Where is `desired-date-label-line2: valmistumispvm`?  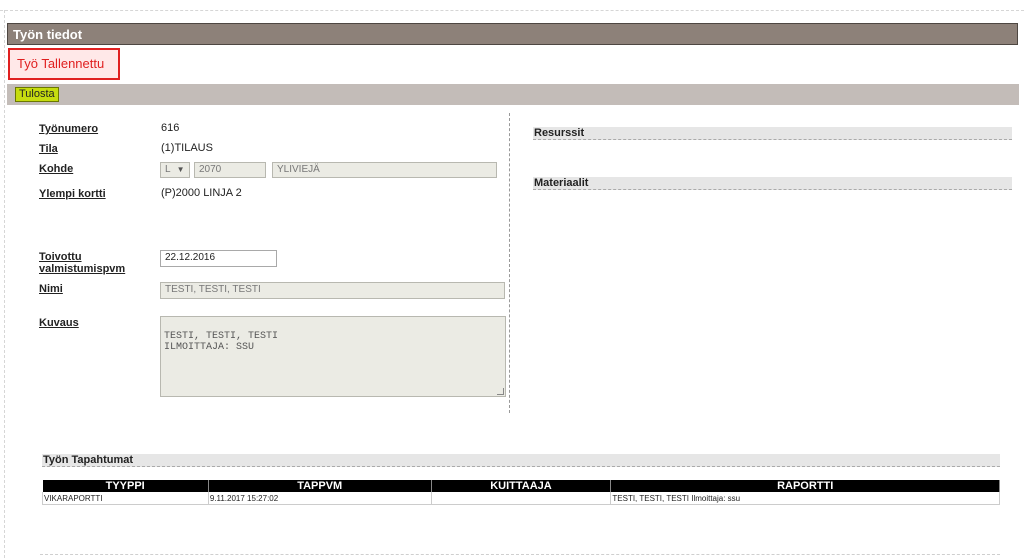 desired-date-label-line2: valmistumispvm is located at coordinates (82, 269).